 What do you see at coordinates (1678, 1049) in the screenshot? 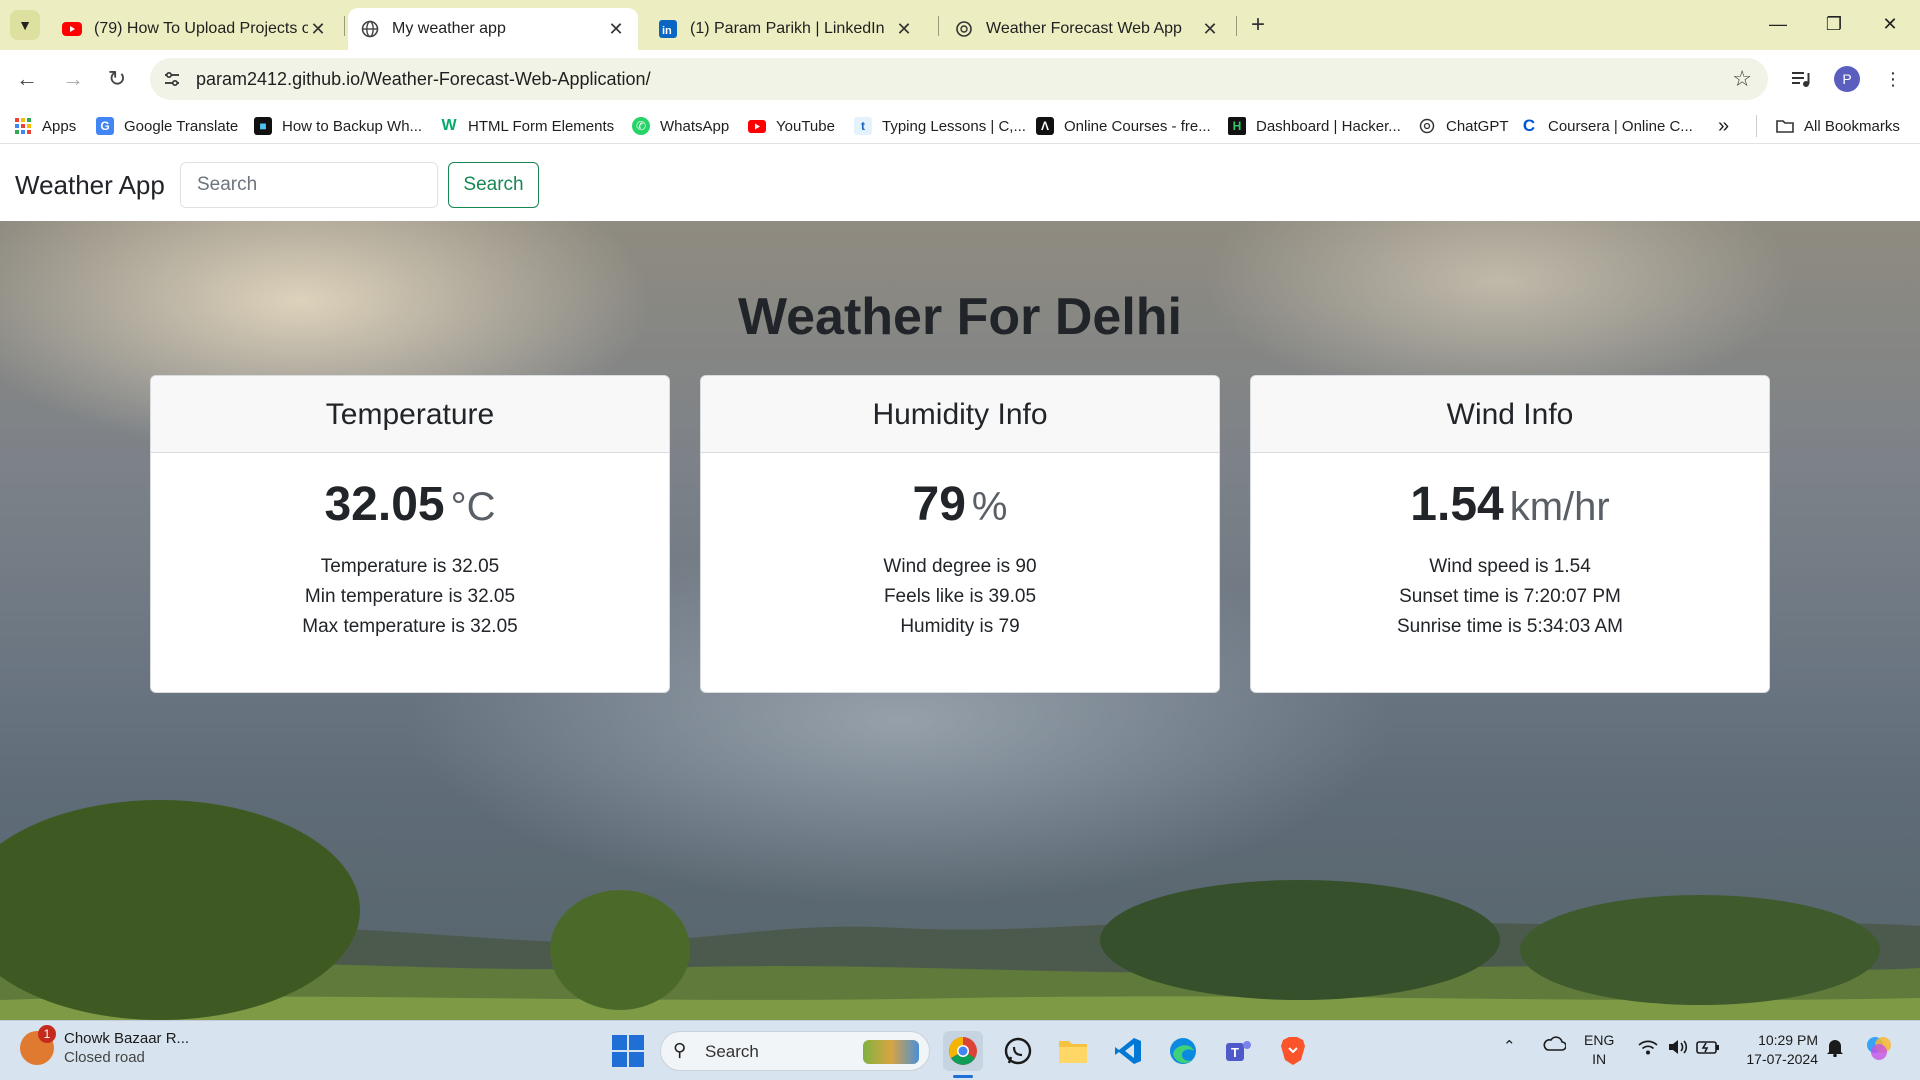
I see `volume-icon` at bounding box center [1678, 1049].